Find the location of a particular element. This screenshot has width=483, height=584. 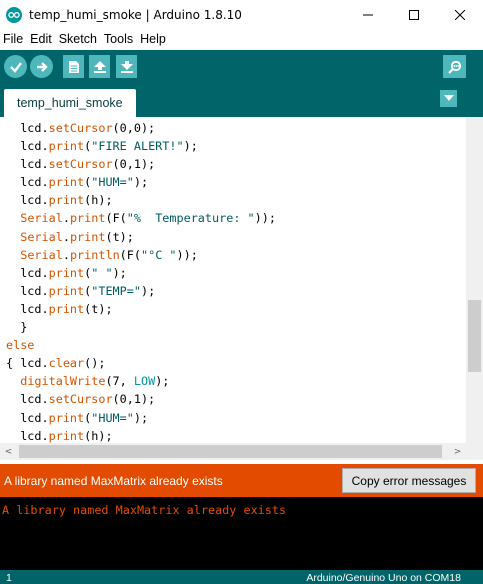

menu-sketch: Sketch is located at coordinates (78, 39).